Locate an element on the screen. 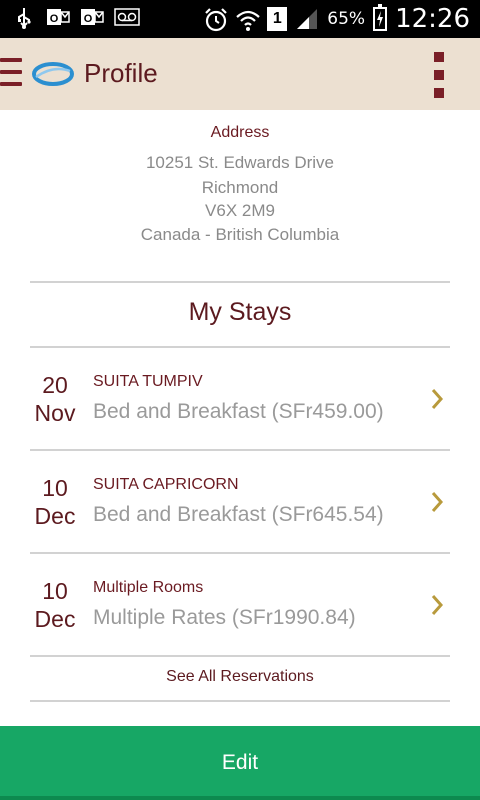 The height and width of the screenshot is (800, 480). alarm-icon is located at coordinates (215, 19).